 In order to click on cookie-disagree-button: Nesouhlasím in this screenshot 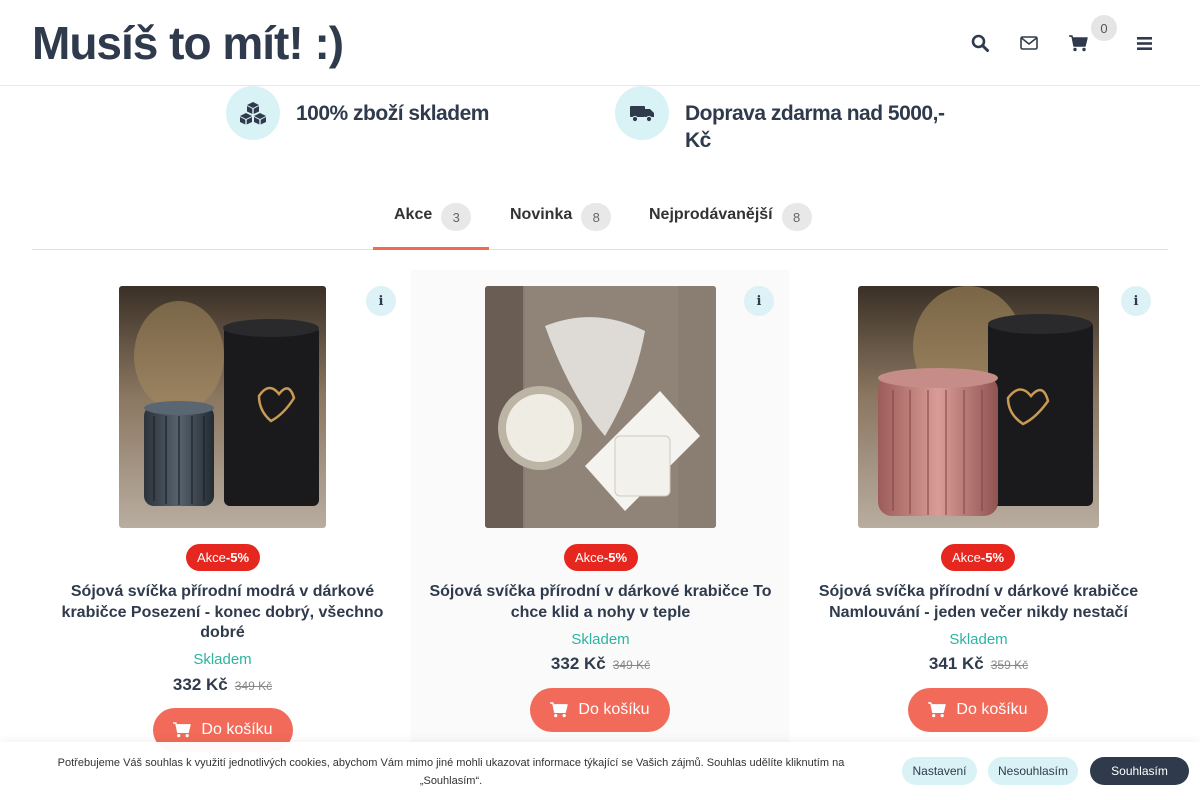, I will do `click(1033, 771)`.